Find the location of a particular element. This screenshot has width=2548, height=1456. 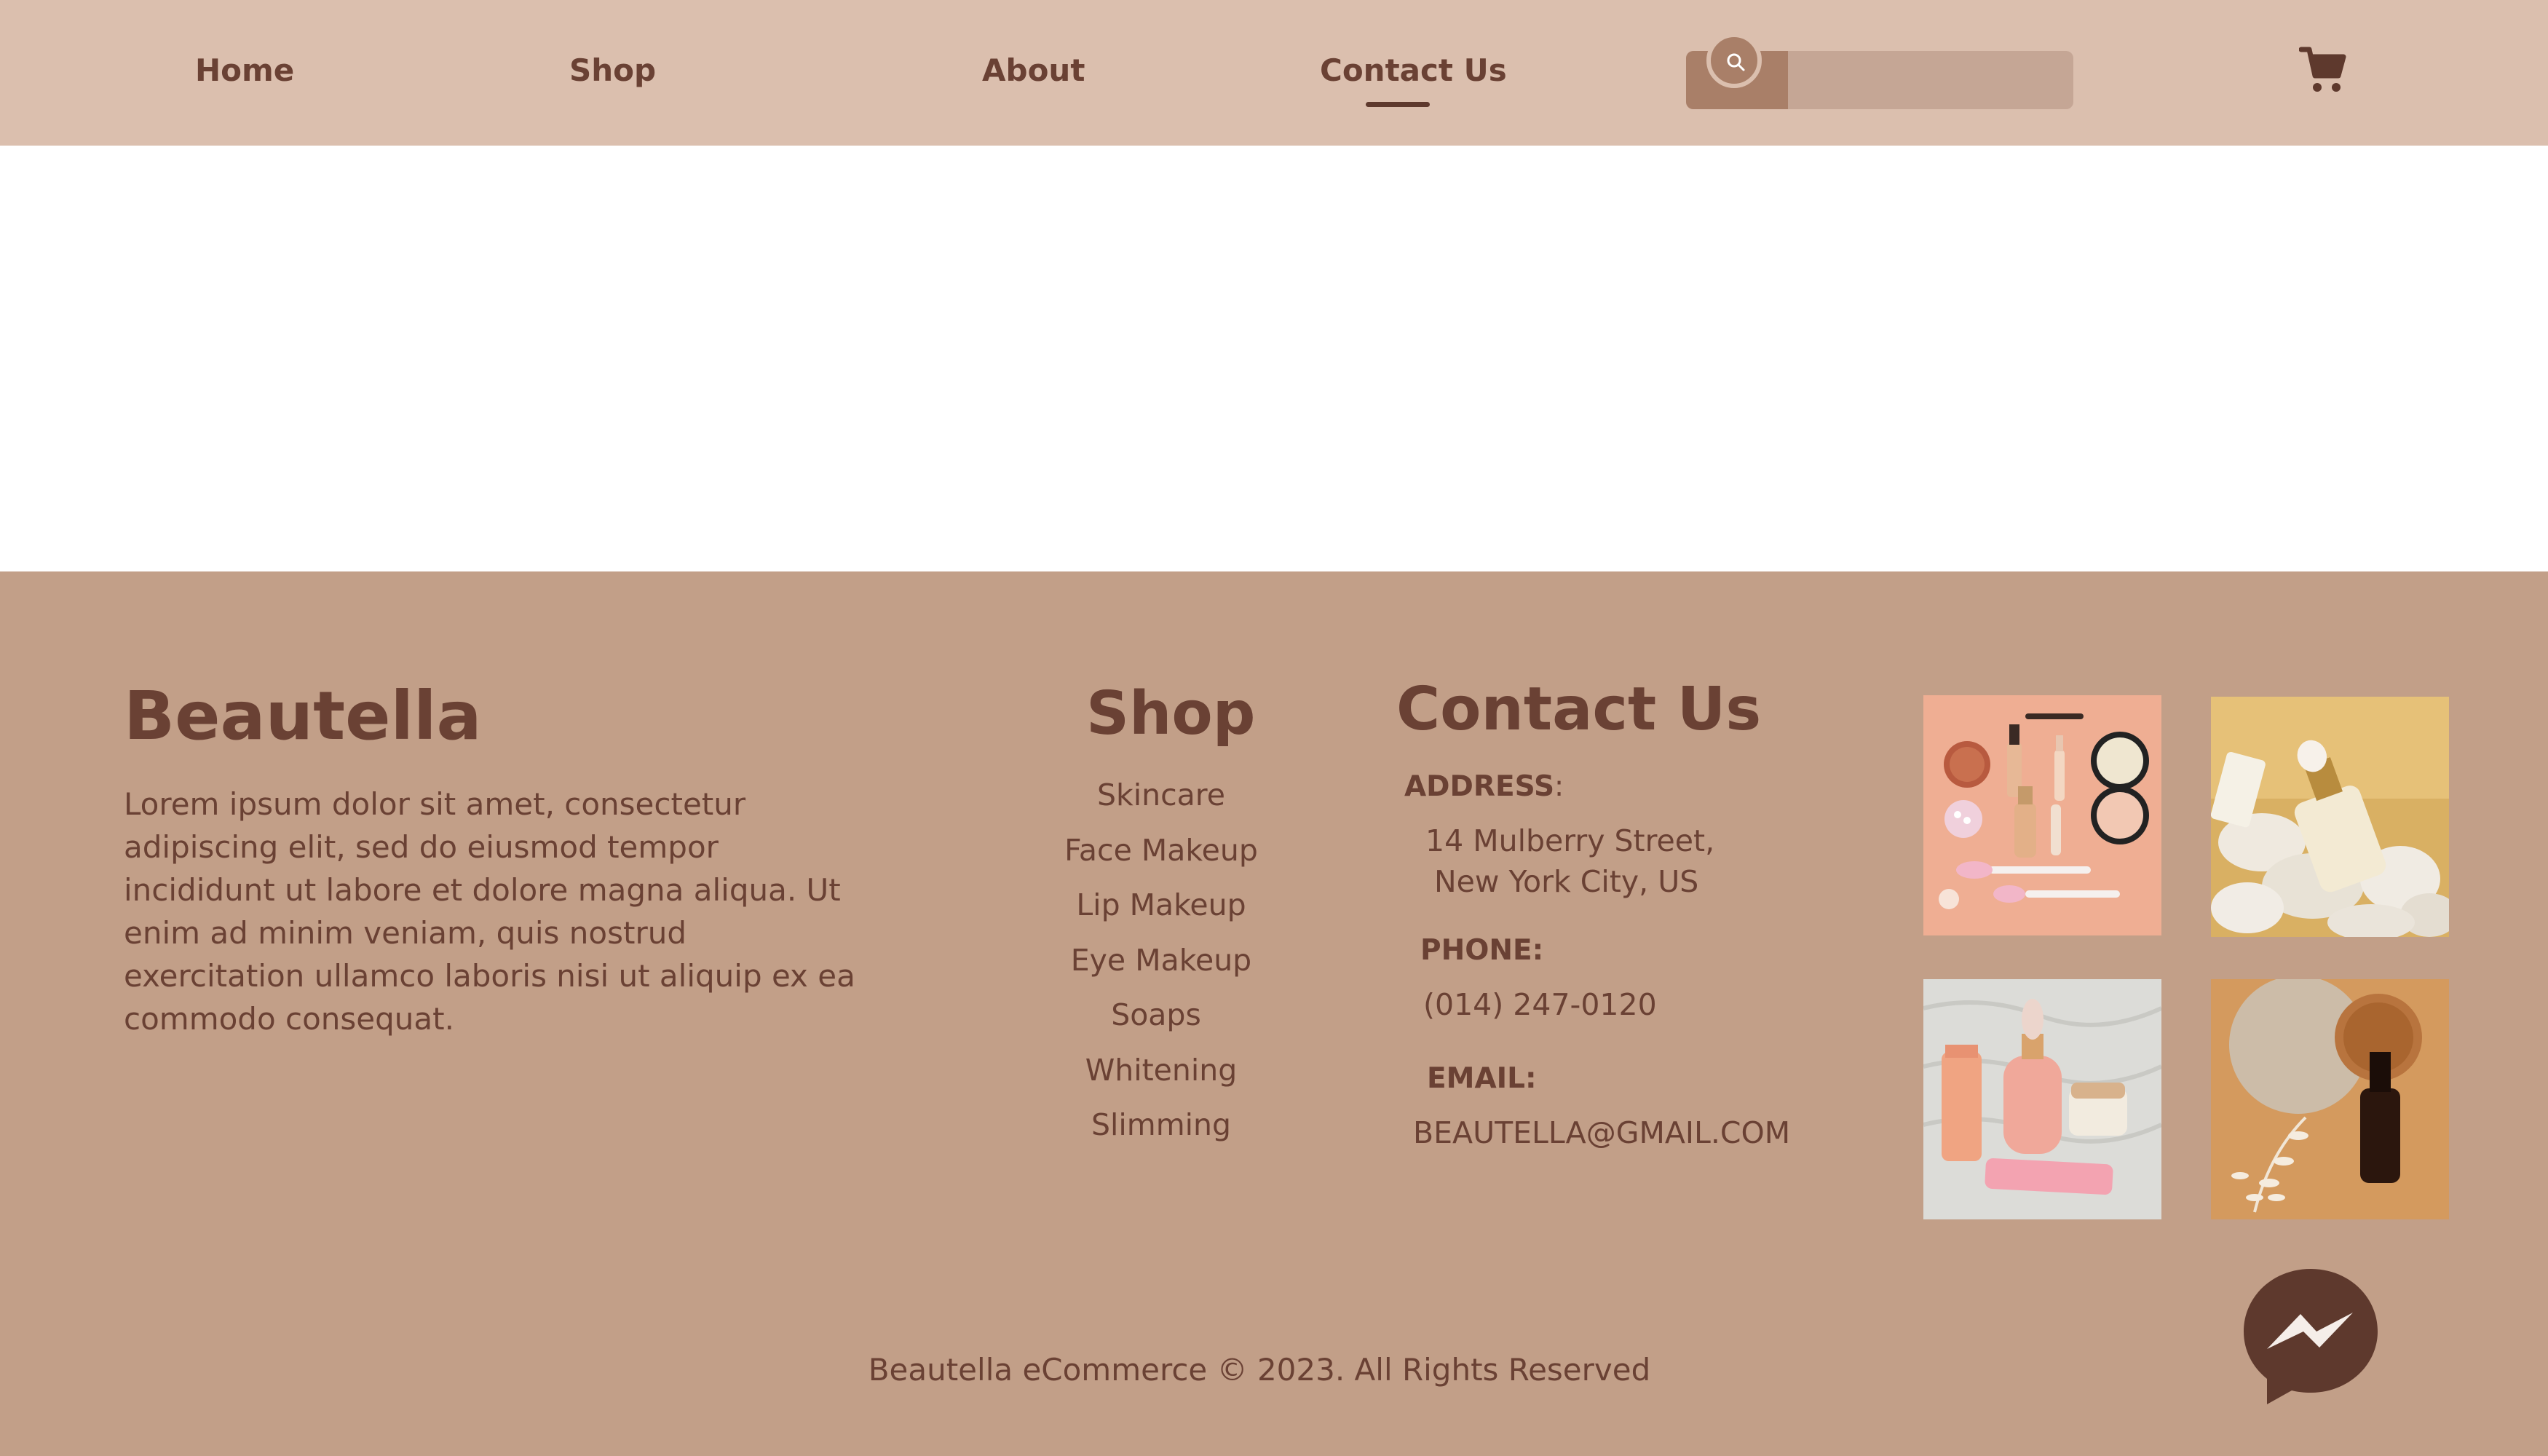

gallery-image-serum-rocks is located at coordinates (2330, 817).